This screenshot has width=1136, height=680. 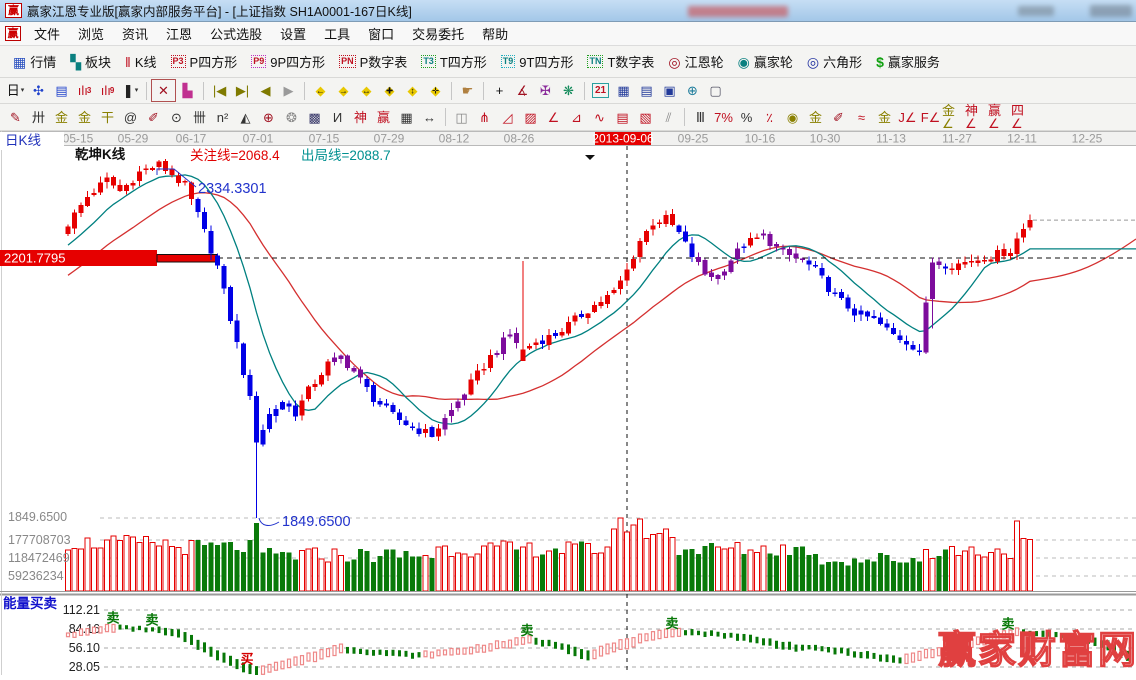 What do you see at coordinates (176, 117) in the screenshot?
I see `draw-cycle-icon: ⊙` at bounding box center [176, 117].